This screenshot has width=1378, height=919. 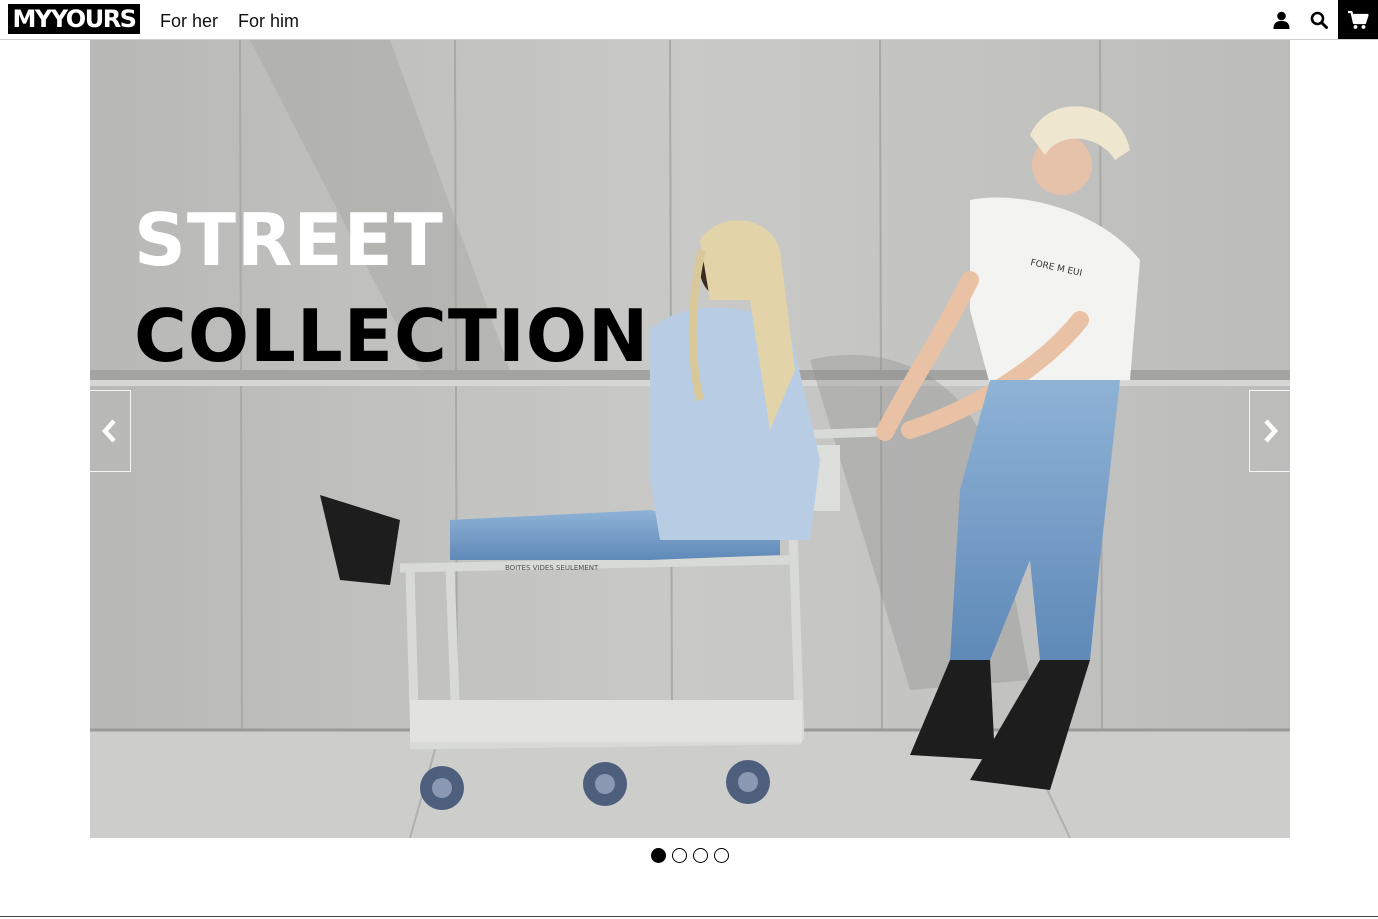 I want to click on hero-title-collection: COLLECTION, so click(x=392, y=336).